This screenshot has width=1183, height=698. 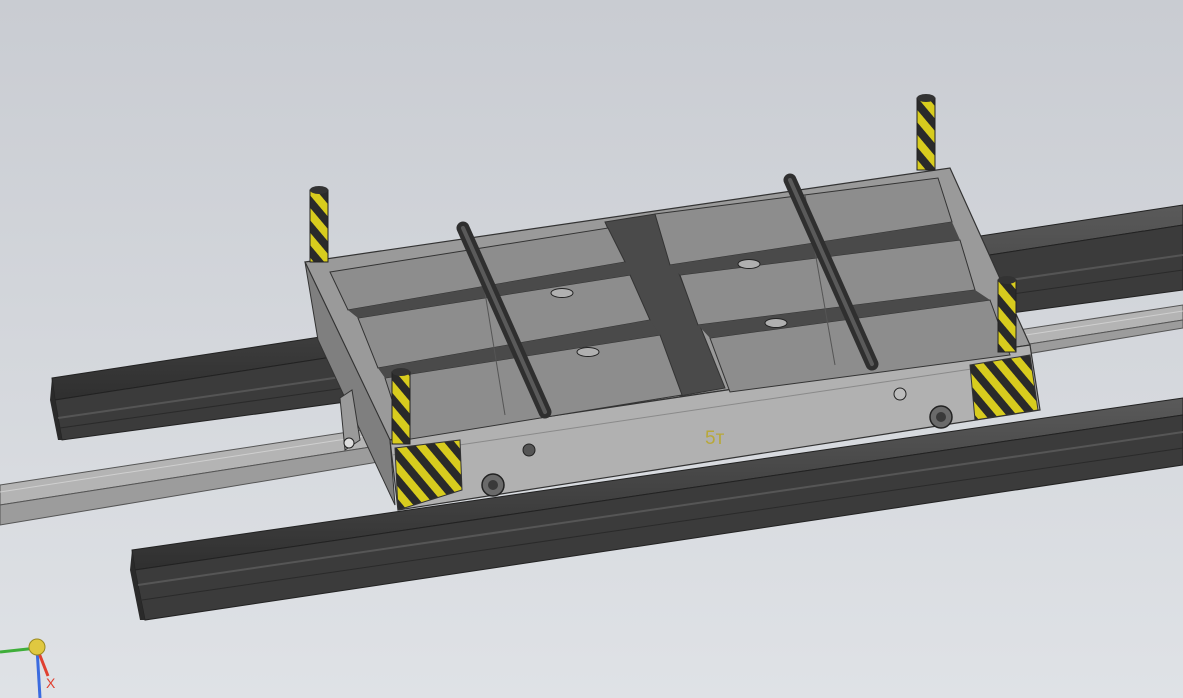 I want to click on triad-x-label: X, so click(x=51, y=683).